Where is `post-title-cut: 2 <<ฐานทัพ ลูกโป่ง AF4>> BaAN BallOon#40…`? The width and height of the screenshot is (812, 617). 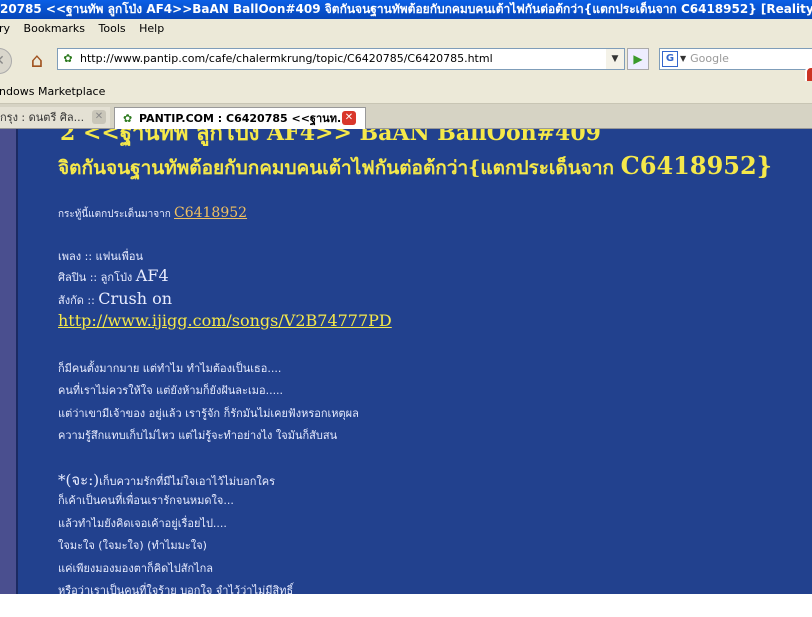
post-title-cut: 2 <<ฐานทัพ ลูกโป่ง AF4>> BaAN BallOon#40… is located at coordinates (330, 137).